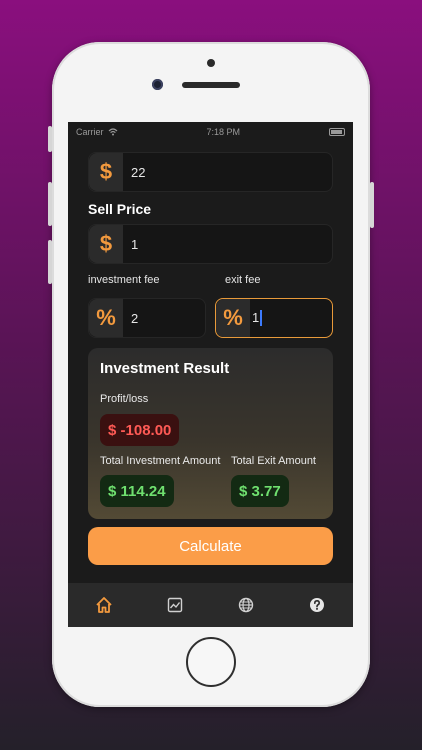 Image resolution: width=422 pixels, height=750 pixels. I want to click on battery-icon, so click(336, 132).